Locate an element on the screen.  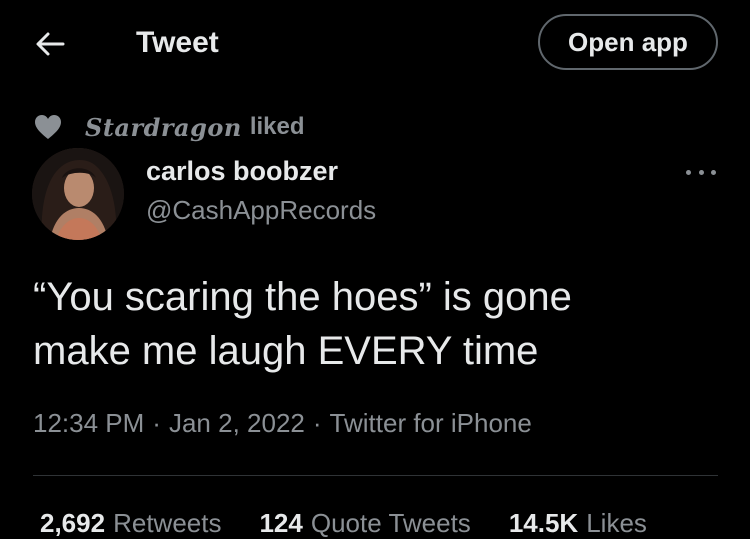
quote-tweets-label: Quote Tweets is located at coordinates (390, 523).